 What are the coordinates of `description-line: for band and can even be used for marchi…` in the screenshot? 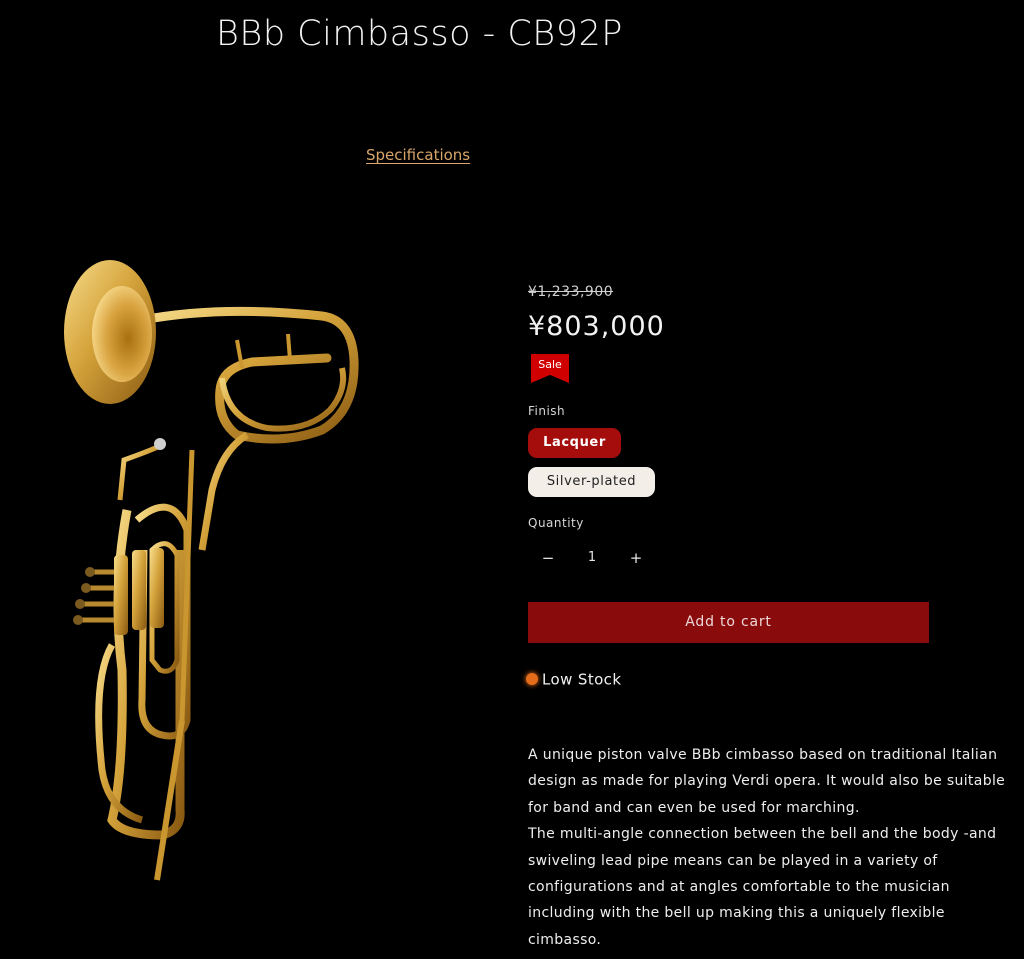 It's located at (694, 807).